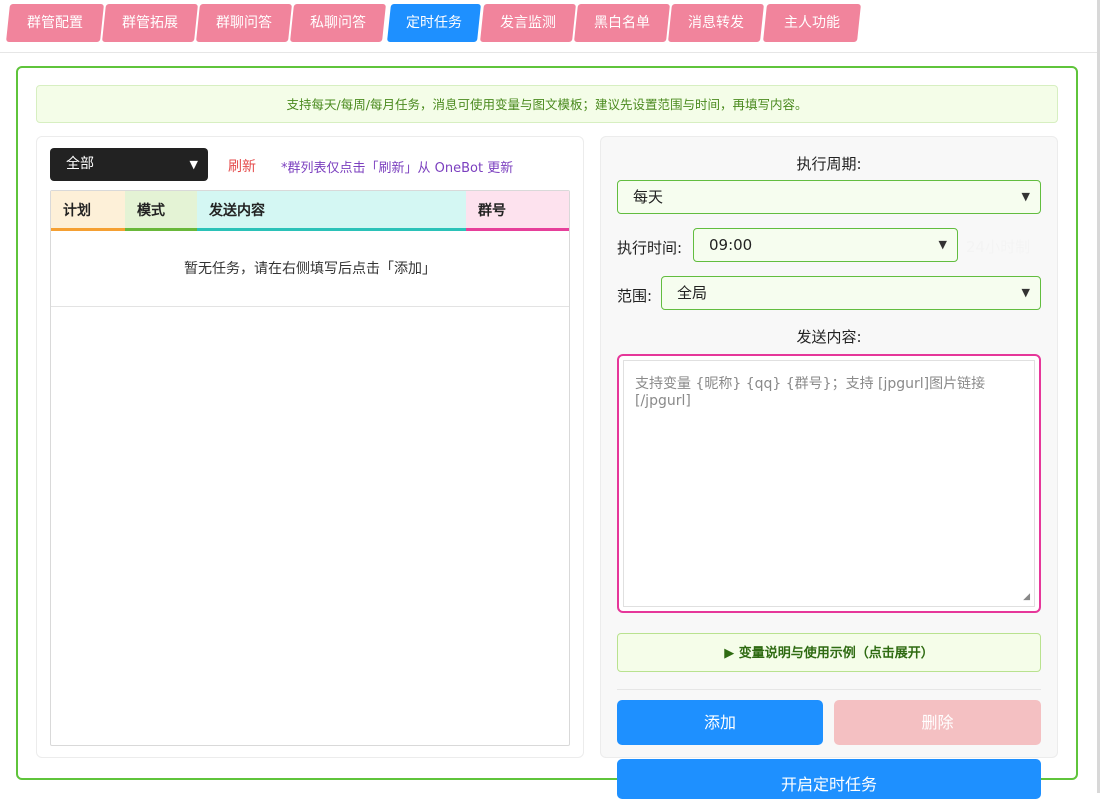 The width and height of the screenshot is (1100, 799). Describe the element at coordinates (829, 779) in the screenshot. I see `enable-tasks-button: 开启定时任务` at that location.